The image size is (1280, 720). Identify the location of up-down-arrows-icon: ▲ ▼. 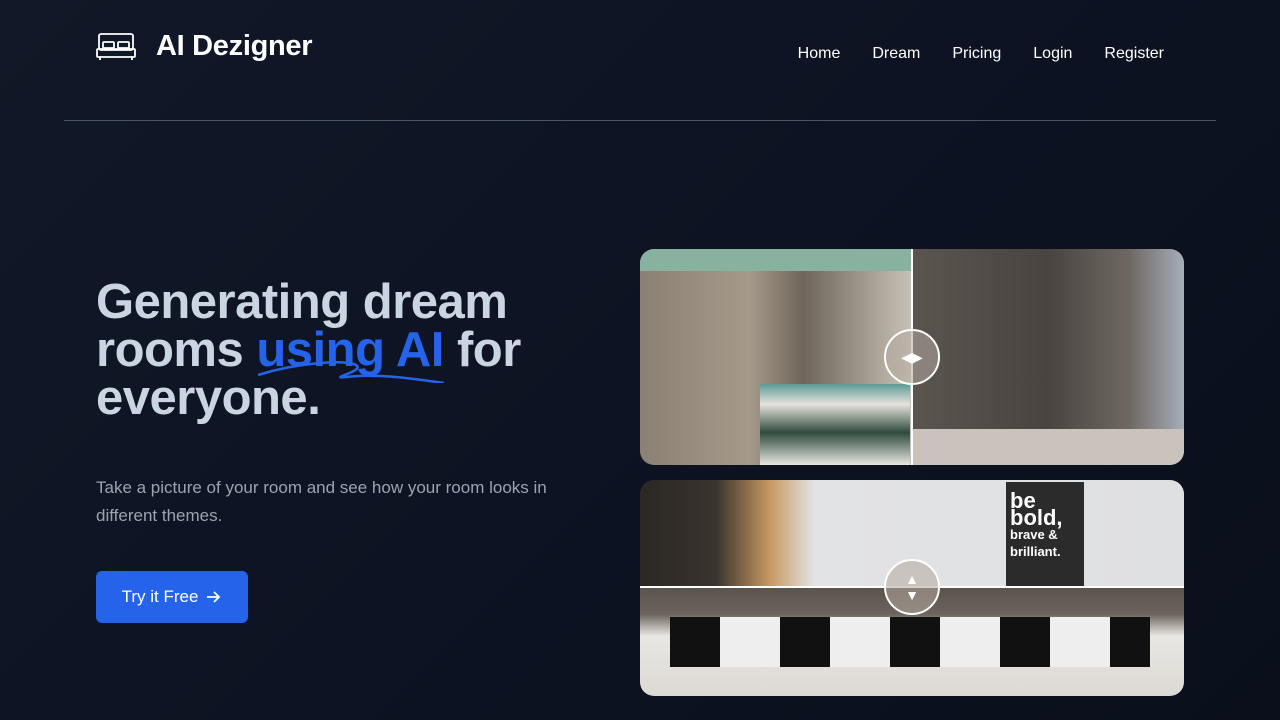
(912, 587).